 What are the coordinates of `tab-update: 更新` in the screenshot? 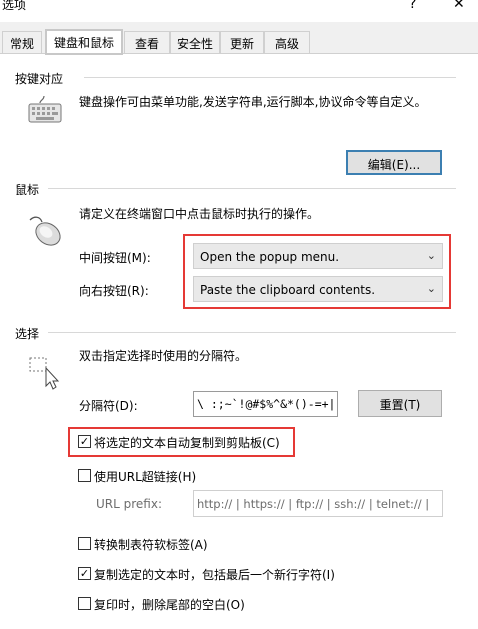 It's located at (242, 42).